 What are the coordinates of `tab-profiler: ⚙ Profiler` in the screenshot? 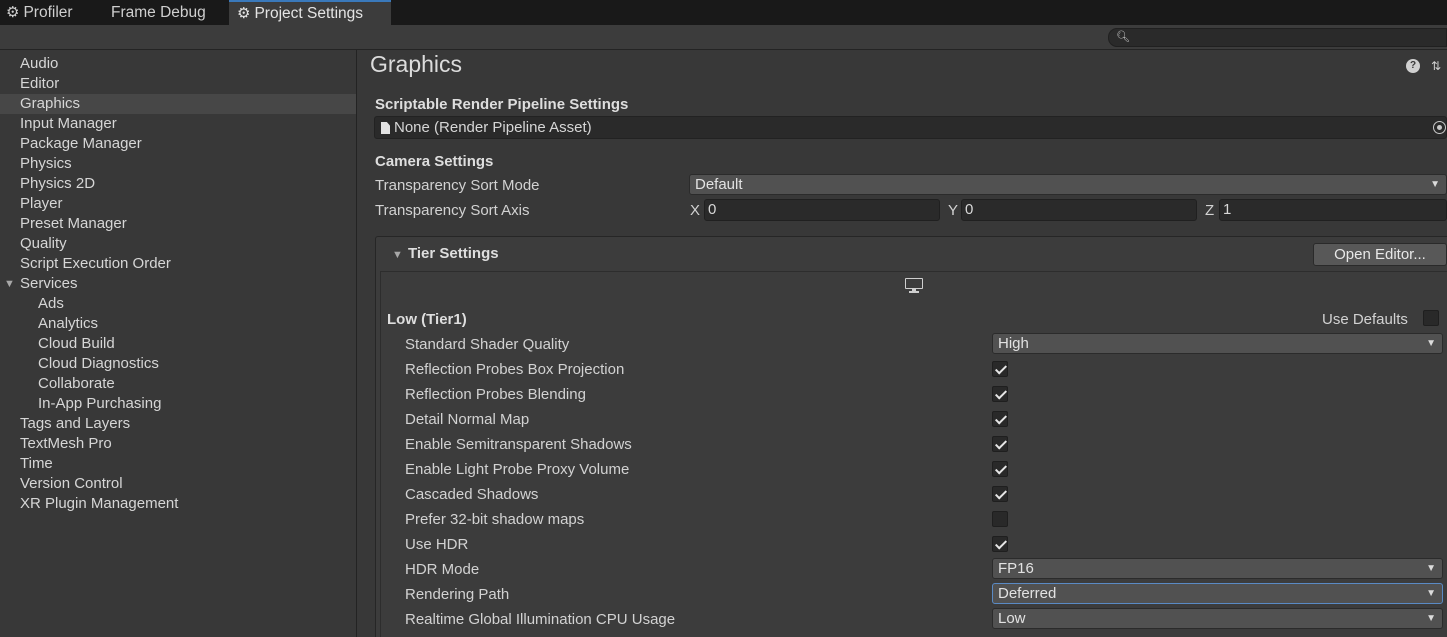 It's located at (51, 12).